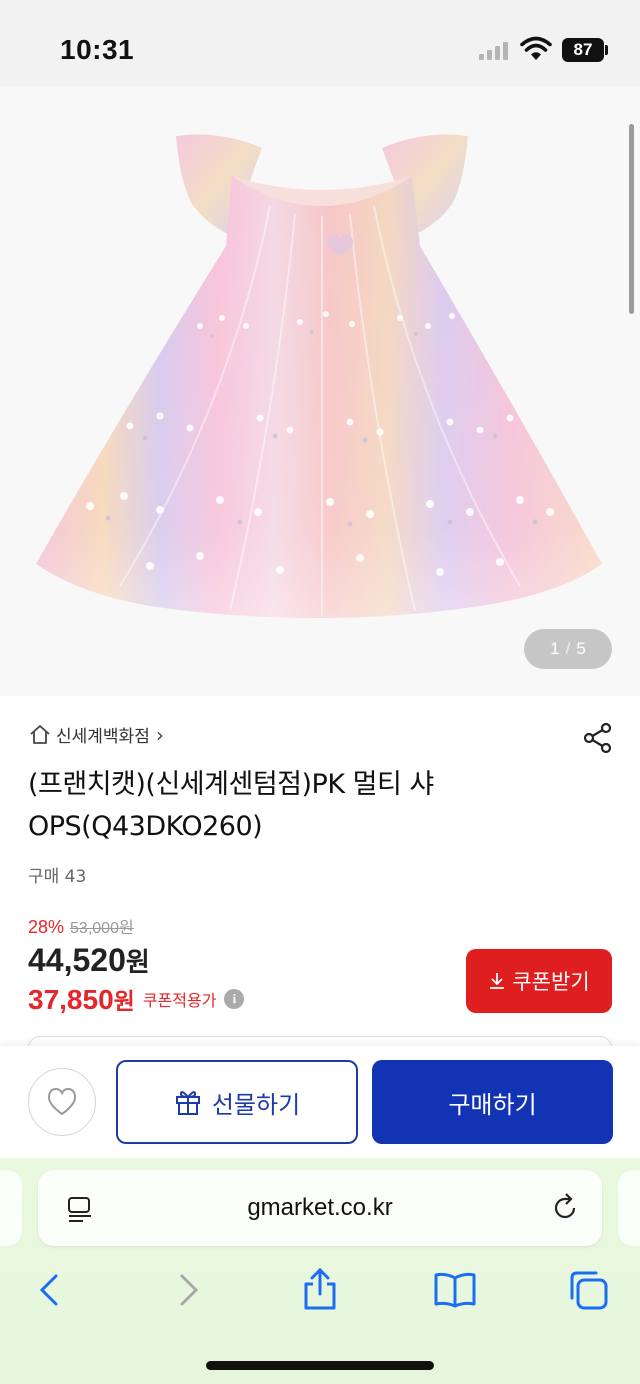 Image resolution: width=640 pixels, height=1384 pixels. Describe the element at coordinates (71, 999) in the screenshot. I see `coupon-price-number: 37,850` at that location.